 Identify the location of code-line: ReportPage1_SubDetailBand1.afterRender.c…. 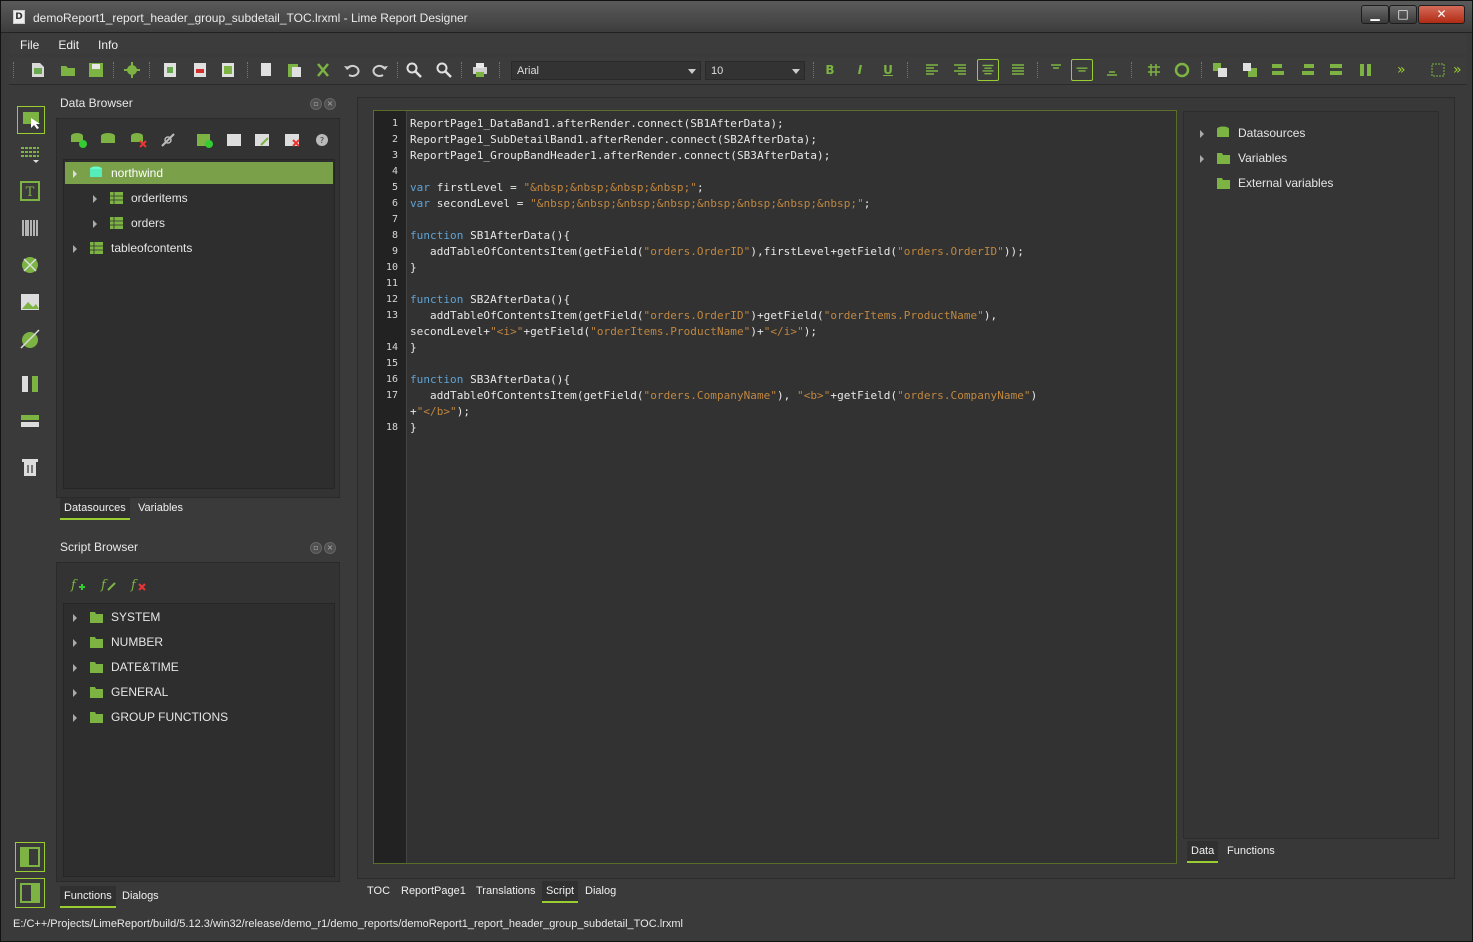
(613, 139).